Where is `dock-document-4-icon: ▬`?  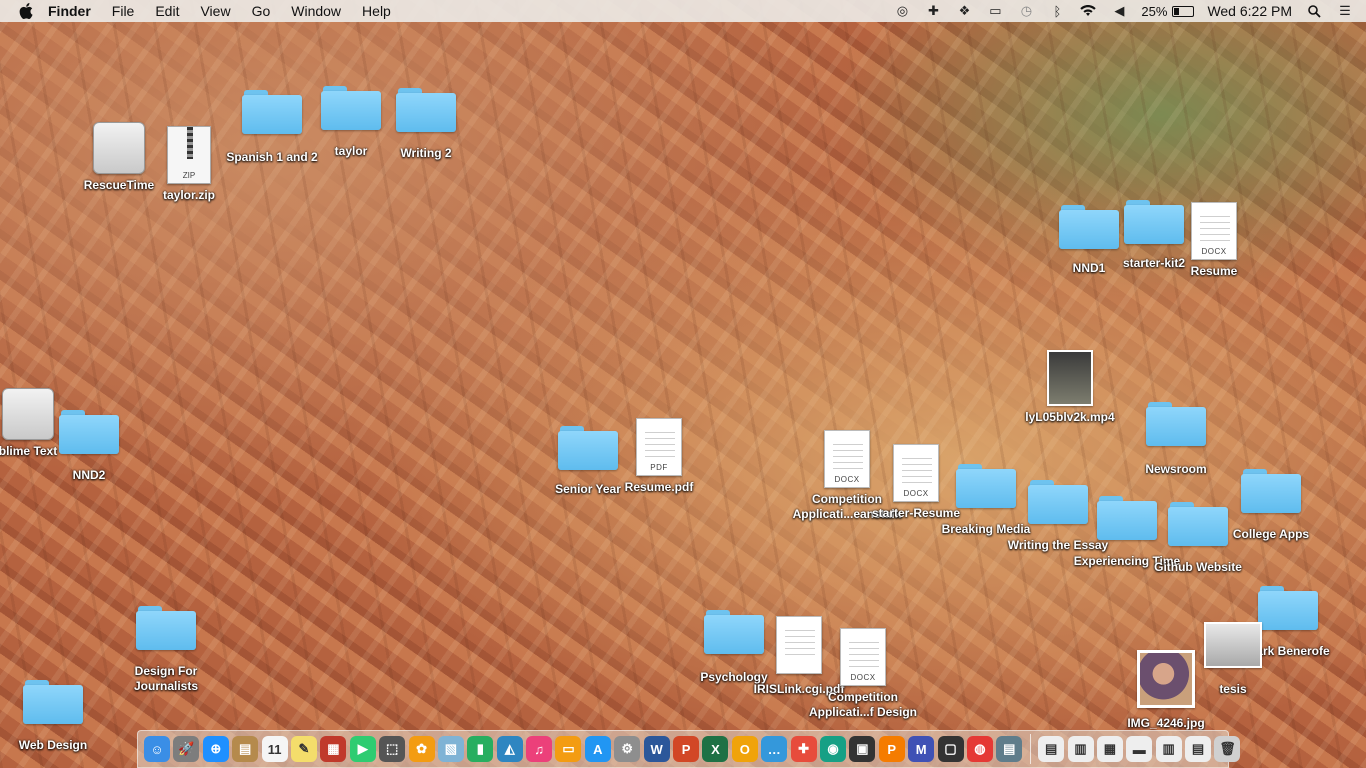 dock-document-4-icon: ▬ is located at coordinates (1139, 749).